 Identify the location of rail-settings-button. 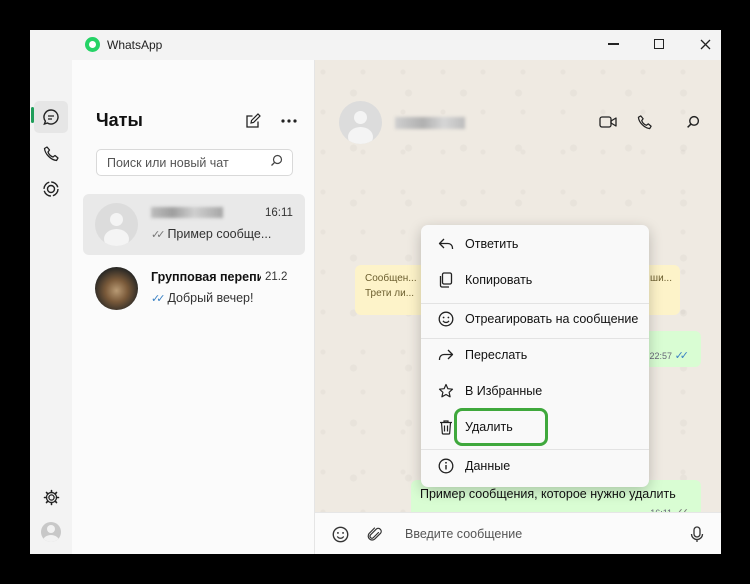
(51, 497).